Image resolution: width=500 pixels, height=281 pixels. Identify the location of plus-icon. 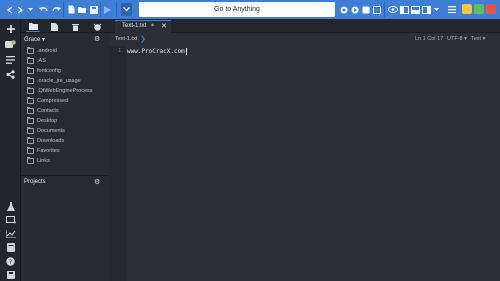
(10, 28).